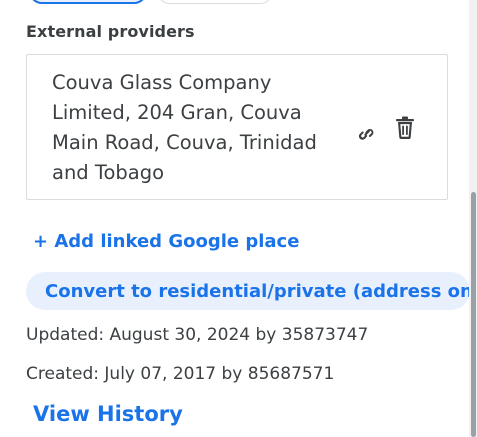 The height and width of the screenshot is (437, 477). Describe the element at coordinates (197, 335) in the screenshot. I see `updated-info: Updated: August 30, 2024 by 35873747` at that location.